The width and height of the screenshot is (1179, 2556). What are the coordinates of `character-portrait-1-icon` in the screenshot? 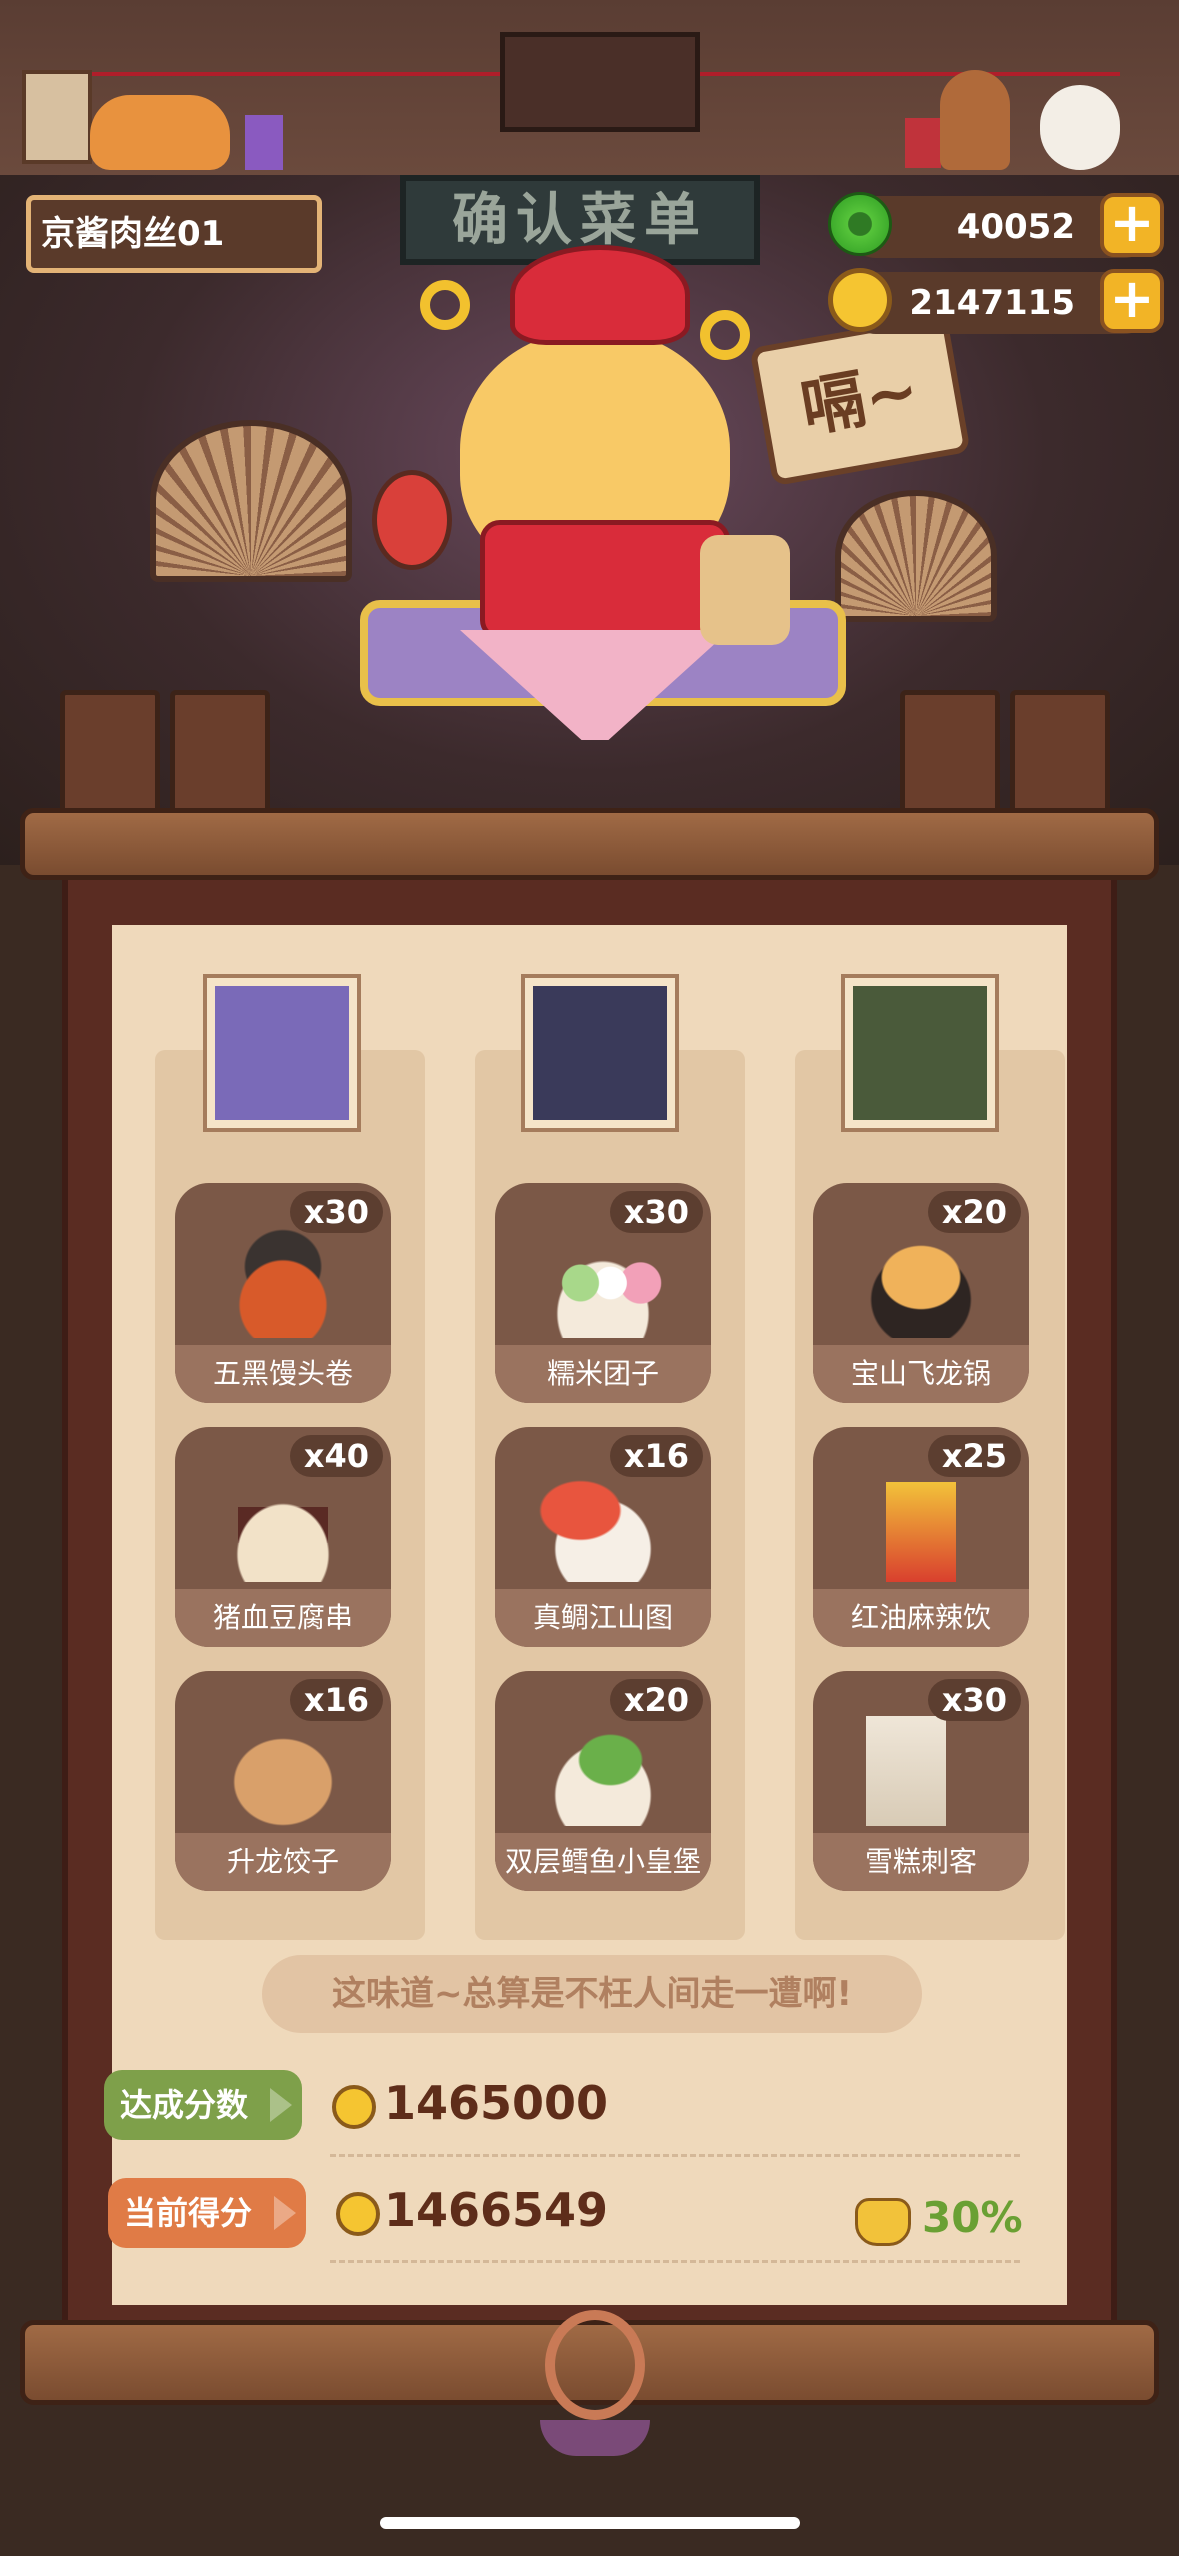 It's located at (282, 1053).